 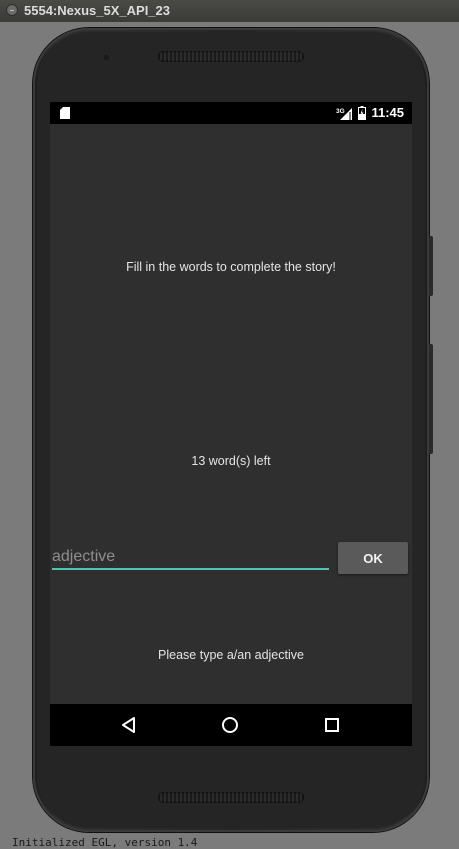 I want to click on bottom-speaker-grille, so click(x=231, y=797).